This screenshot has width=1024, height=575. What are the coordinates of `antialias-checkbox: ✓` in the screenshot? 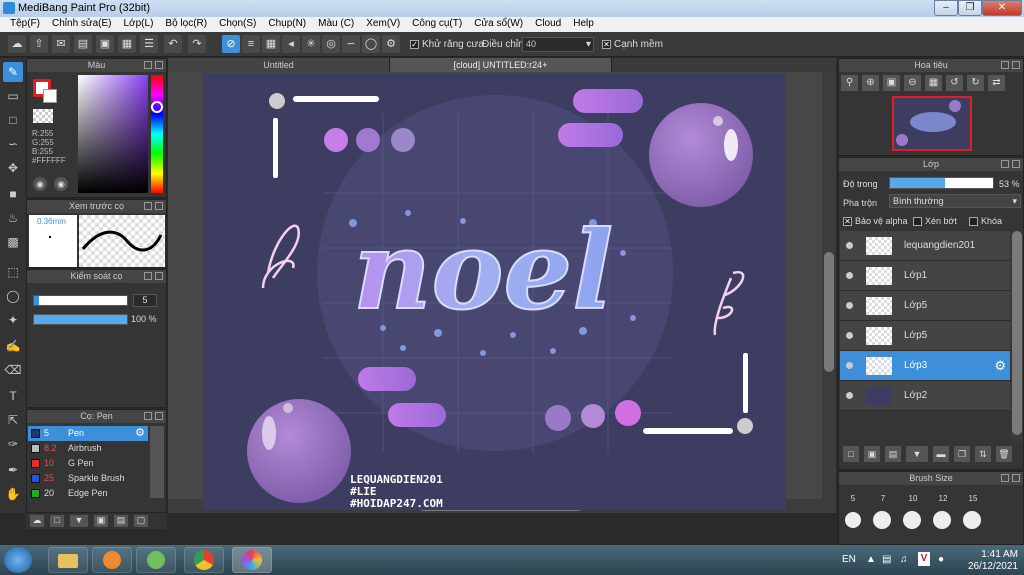 It's located at (414, 44).